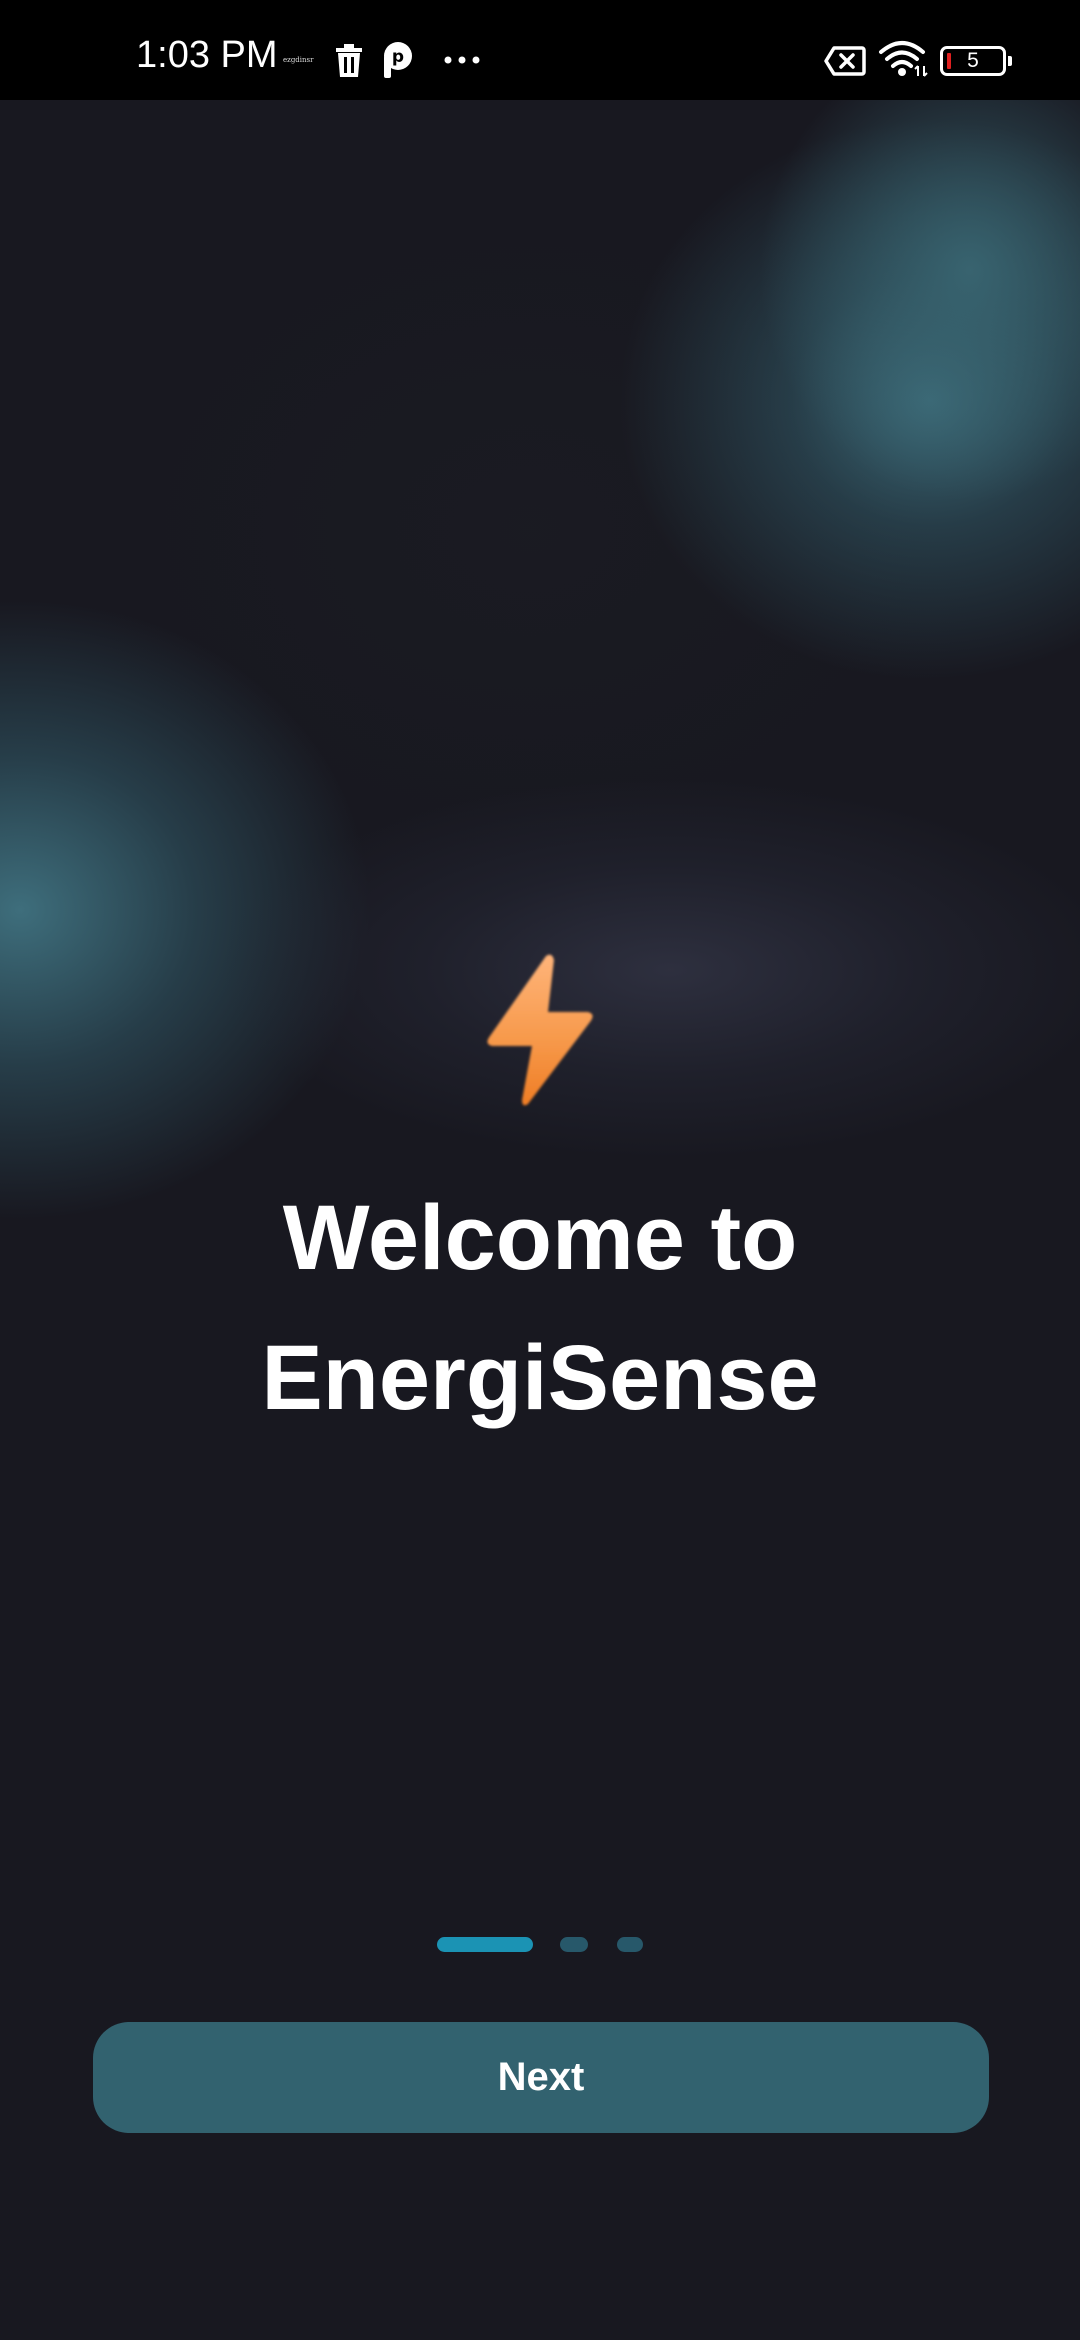 The image size is (1080, 2340). What do you see at coordinates (540, 50) in the screenshot?
I see `status-bar: 1:03 PM ezgdinsr p 5` at bounding box center [540, 50].